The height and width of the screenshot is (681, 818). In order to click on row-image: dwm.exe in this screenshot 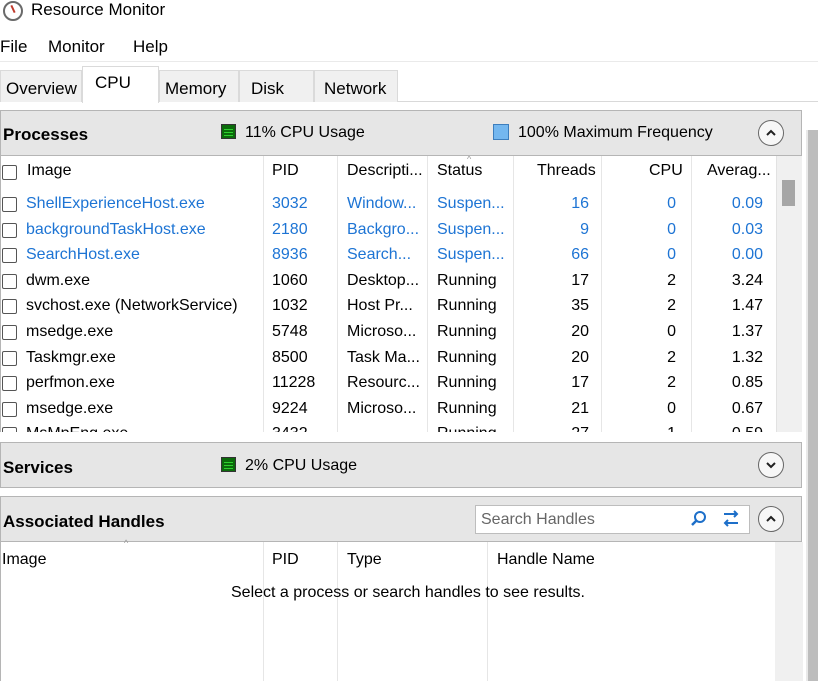, I will do `click(58, 281)`.